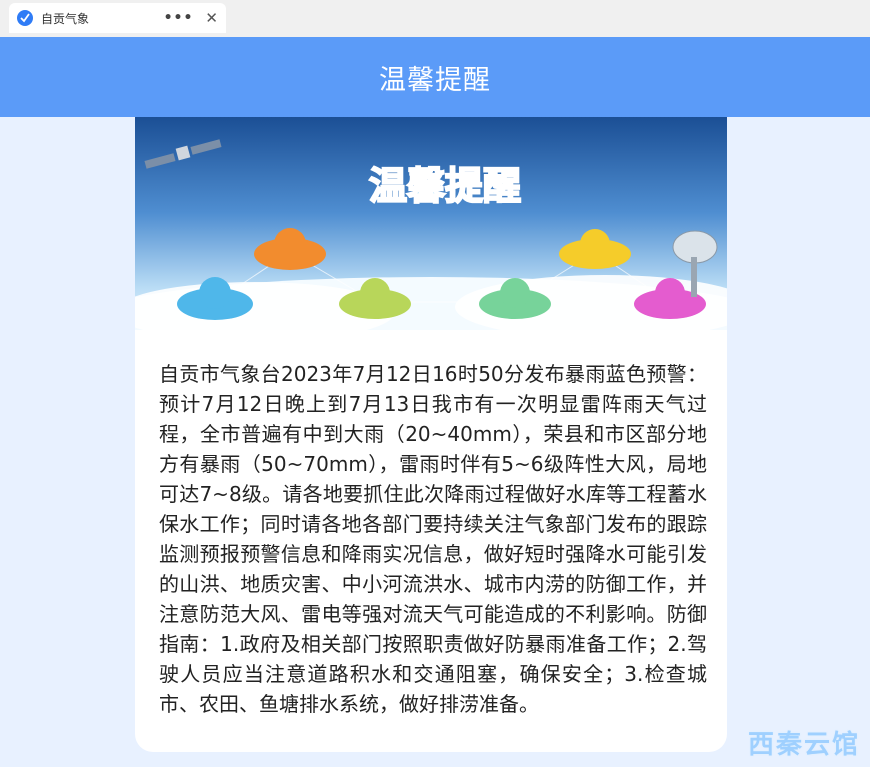 The height and width of the screenshot is (767, 870). I want to click on page-header: 温馨提醒, so click(435, 77).